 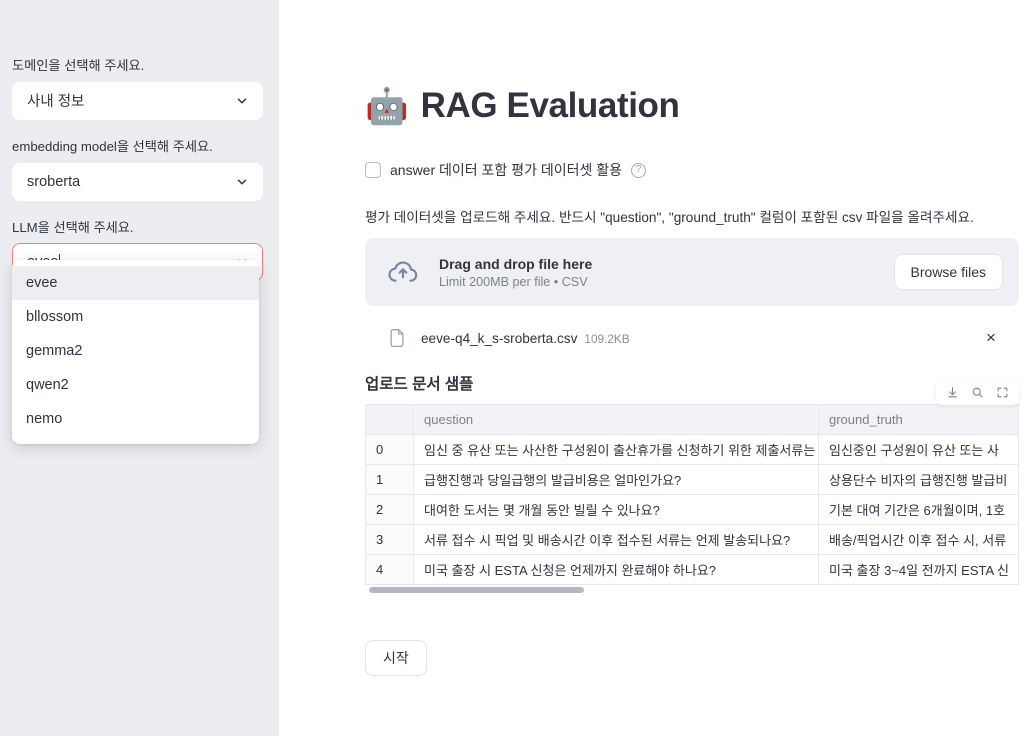 I want to click on row-index: 0, so click(x=389, y=449).